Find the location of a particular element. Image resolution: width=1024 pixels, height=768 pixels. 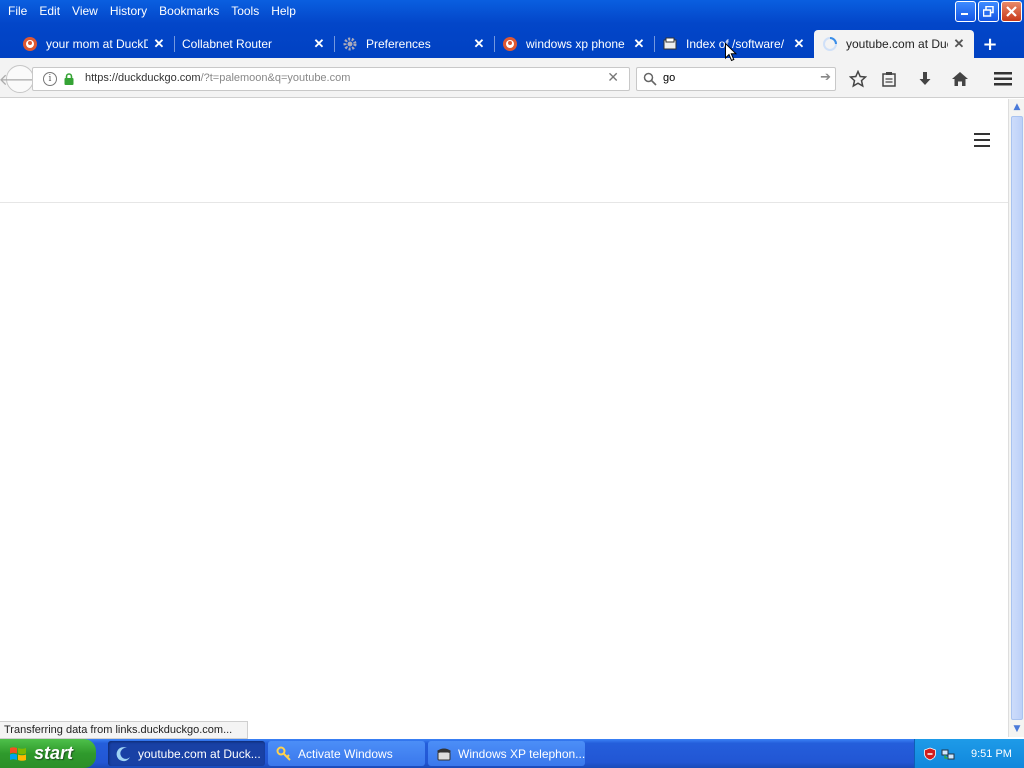

minimize-button is located at coordinates (965, 11).